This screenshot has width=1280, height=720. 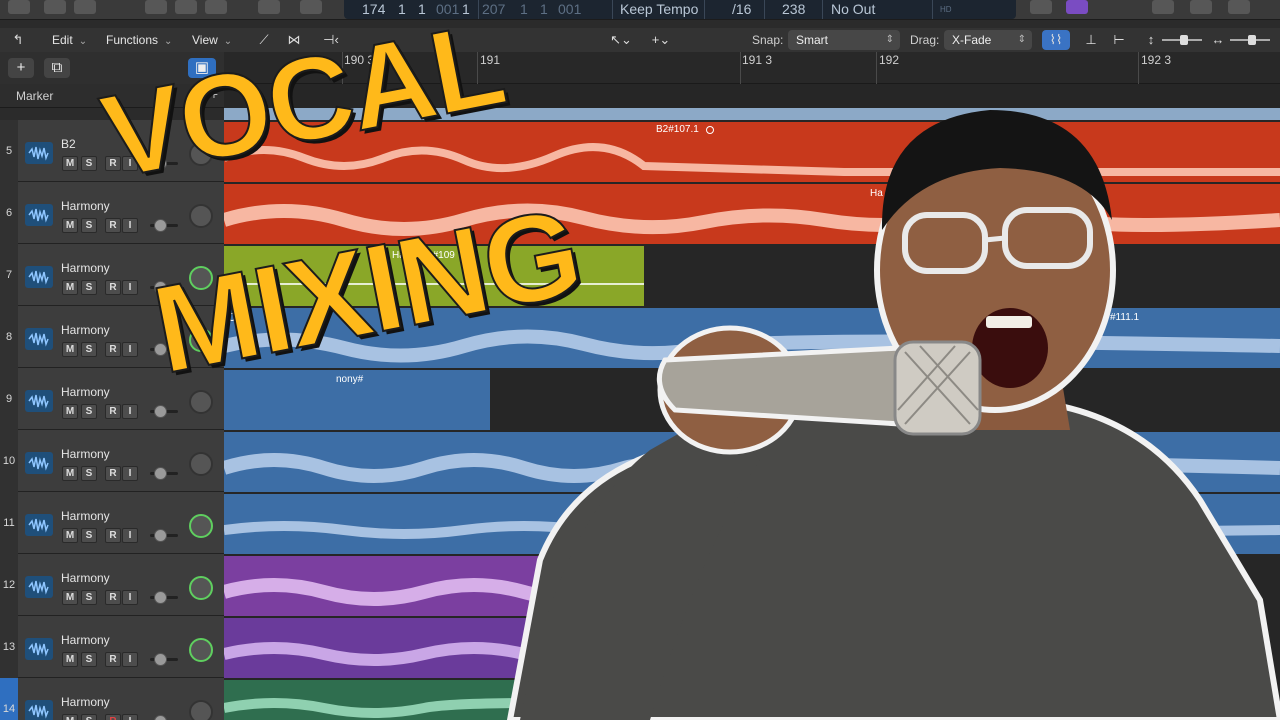 What do you see at coordinates (311, 7) in the screenshot?
I see `play-button` at bounding box center [311, 7].